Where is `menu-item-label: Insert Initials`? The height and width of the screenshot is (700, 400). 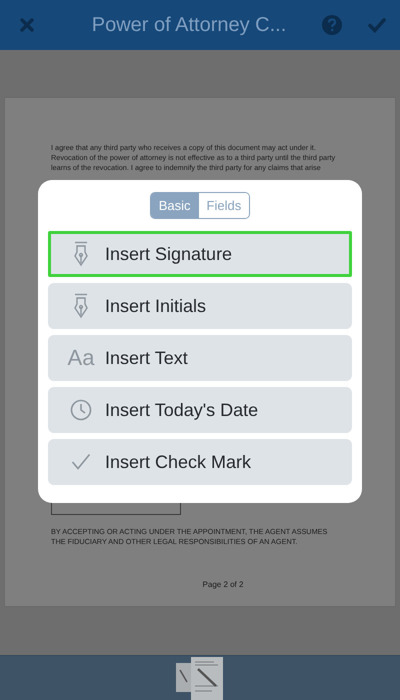
menu-item-label: Insert Initials is located at coordinates (155, 306).